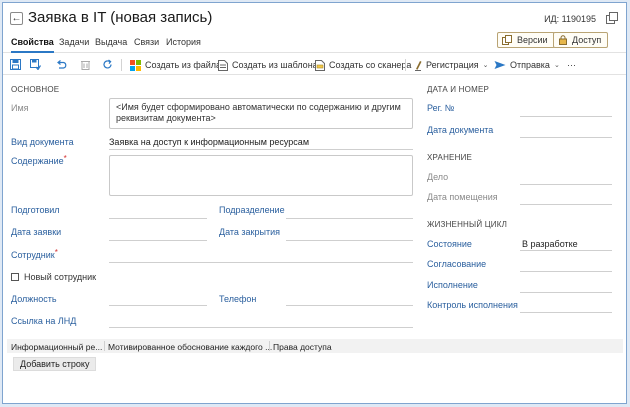 The height and width of the screenshot is (407, 630). I want to click on department-label: Подразделение, so click(252, 210).